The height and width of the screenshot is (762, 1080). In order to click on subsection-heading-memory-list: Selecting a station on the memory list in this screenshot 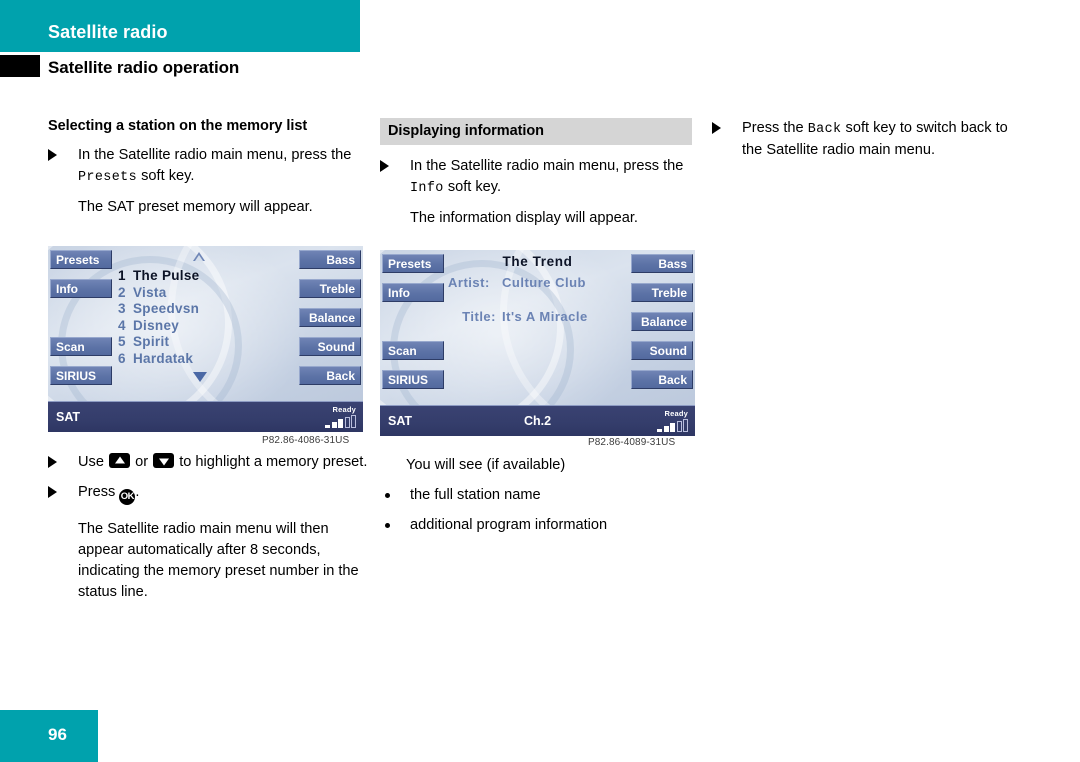, I will do `click(178, 126)`.